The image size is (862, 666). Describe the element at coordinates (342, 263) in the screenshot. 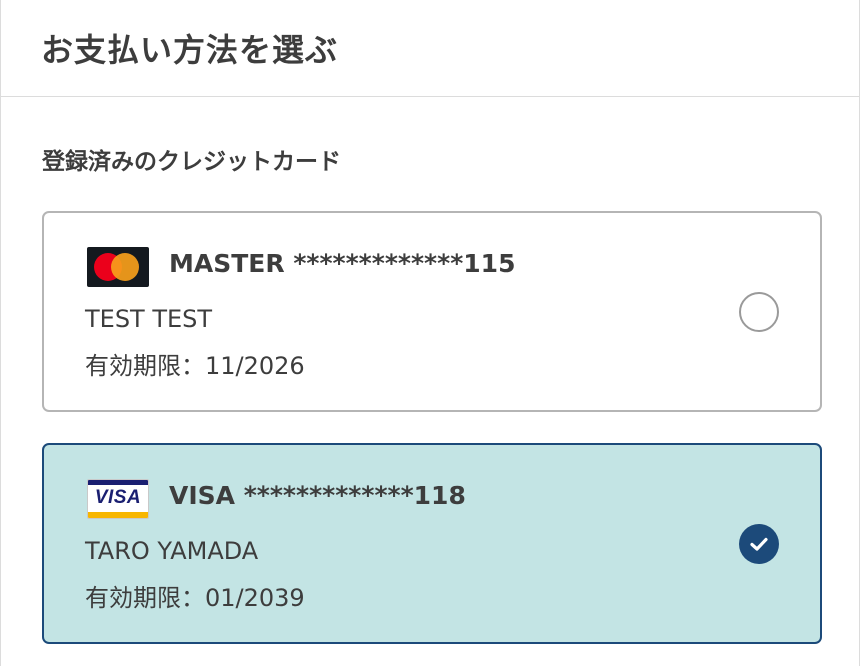

I see `card-number-label: MASTER *************115` at that location.